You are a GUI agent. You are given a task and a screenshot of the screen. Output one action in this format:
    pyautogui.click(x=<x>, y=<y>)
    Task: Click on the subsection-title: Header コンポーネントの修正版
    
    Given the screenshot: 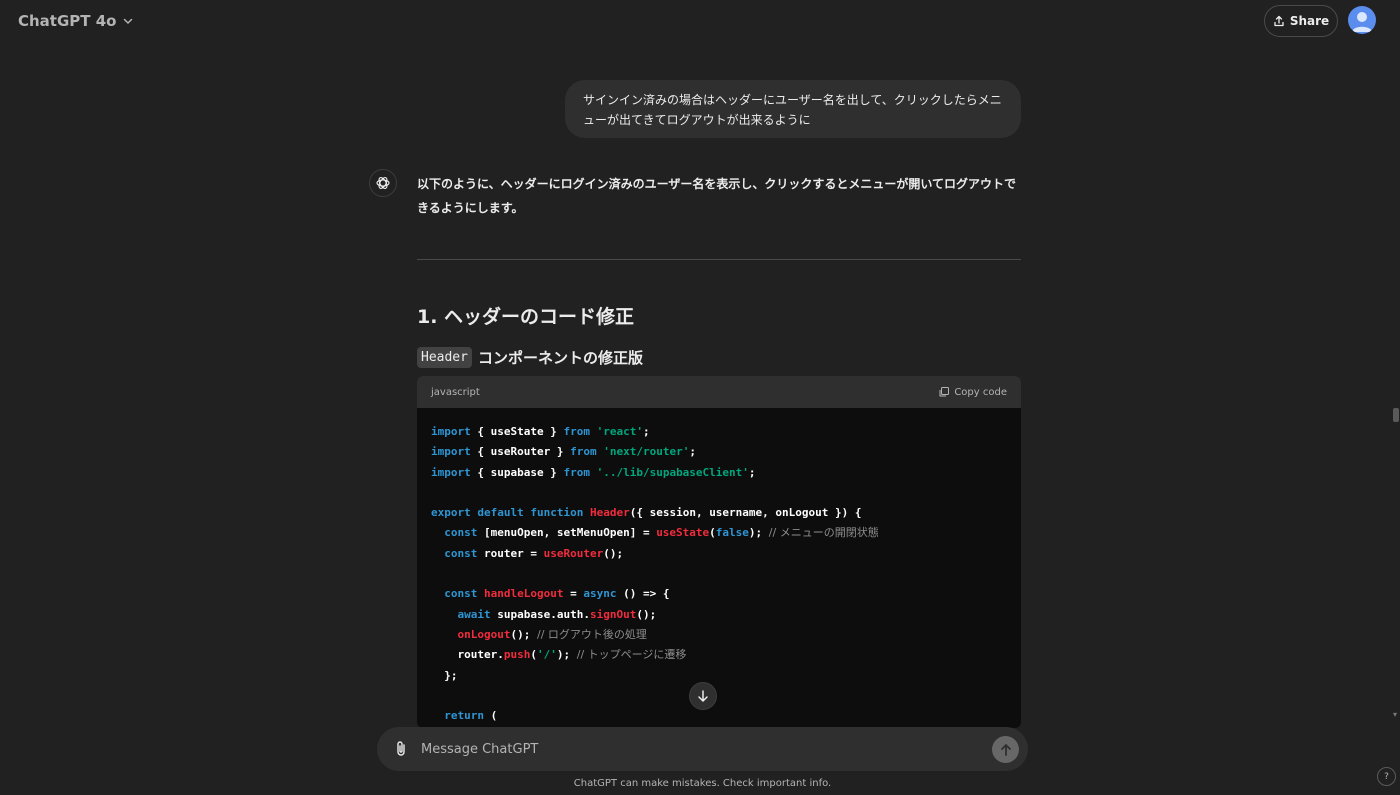 What is the action you would take?
    pyautogui.click(x=530, y=357)
    